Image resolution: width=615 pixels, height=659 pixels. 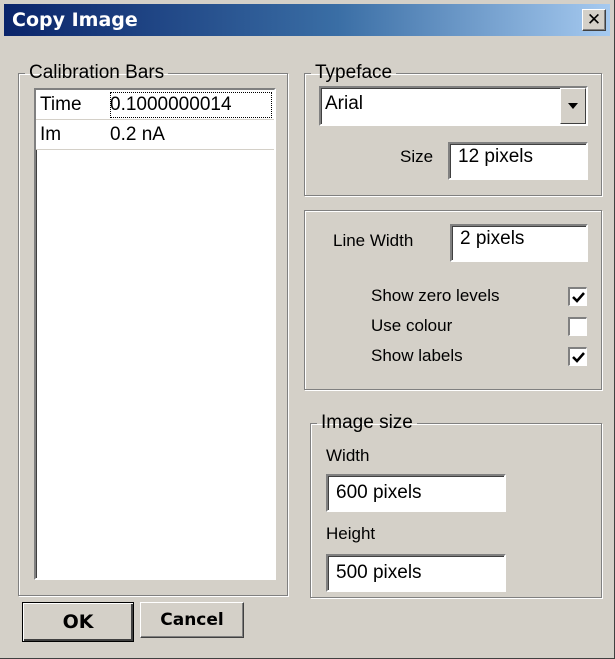 What do you see at coordinates (51, 134) in the screenshot?
I see `calibration-name: Im` at bounding box center [51, 134].